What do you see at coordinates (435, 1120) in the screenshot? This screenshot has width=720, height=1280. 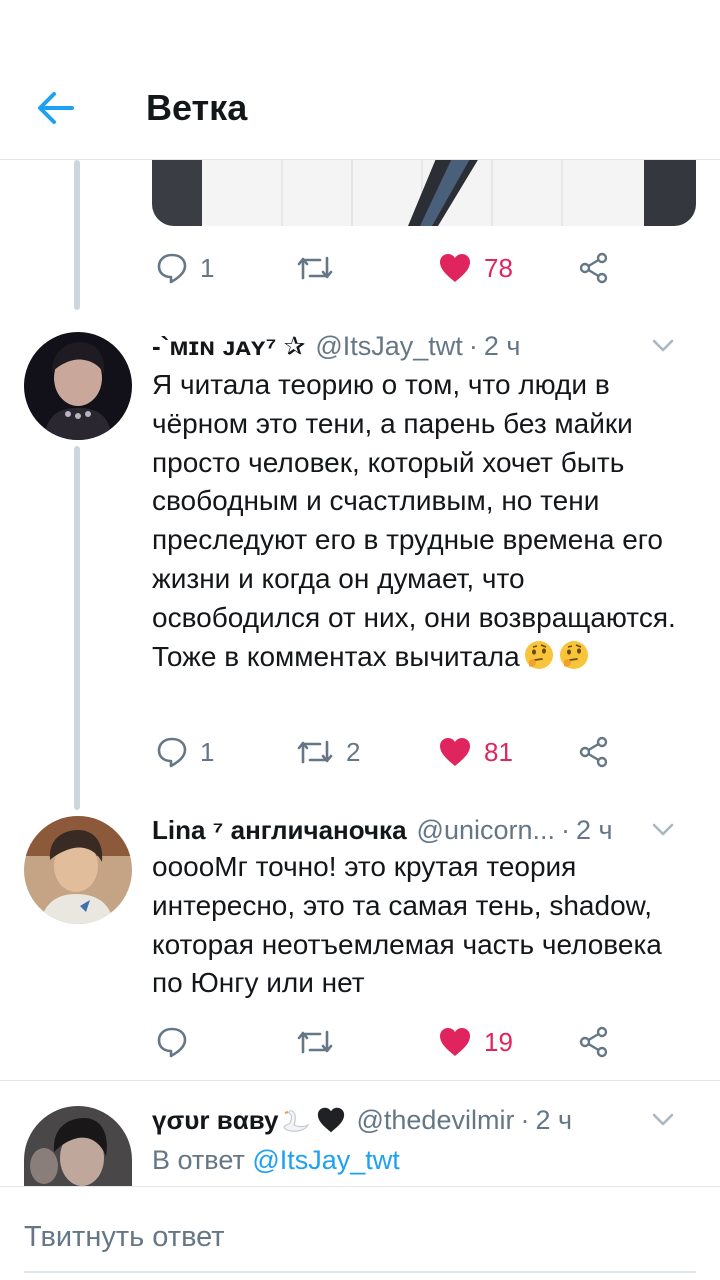 I see `username: @thedevilmir` at bounding box center [435, 1120].